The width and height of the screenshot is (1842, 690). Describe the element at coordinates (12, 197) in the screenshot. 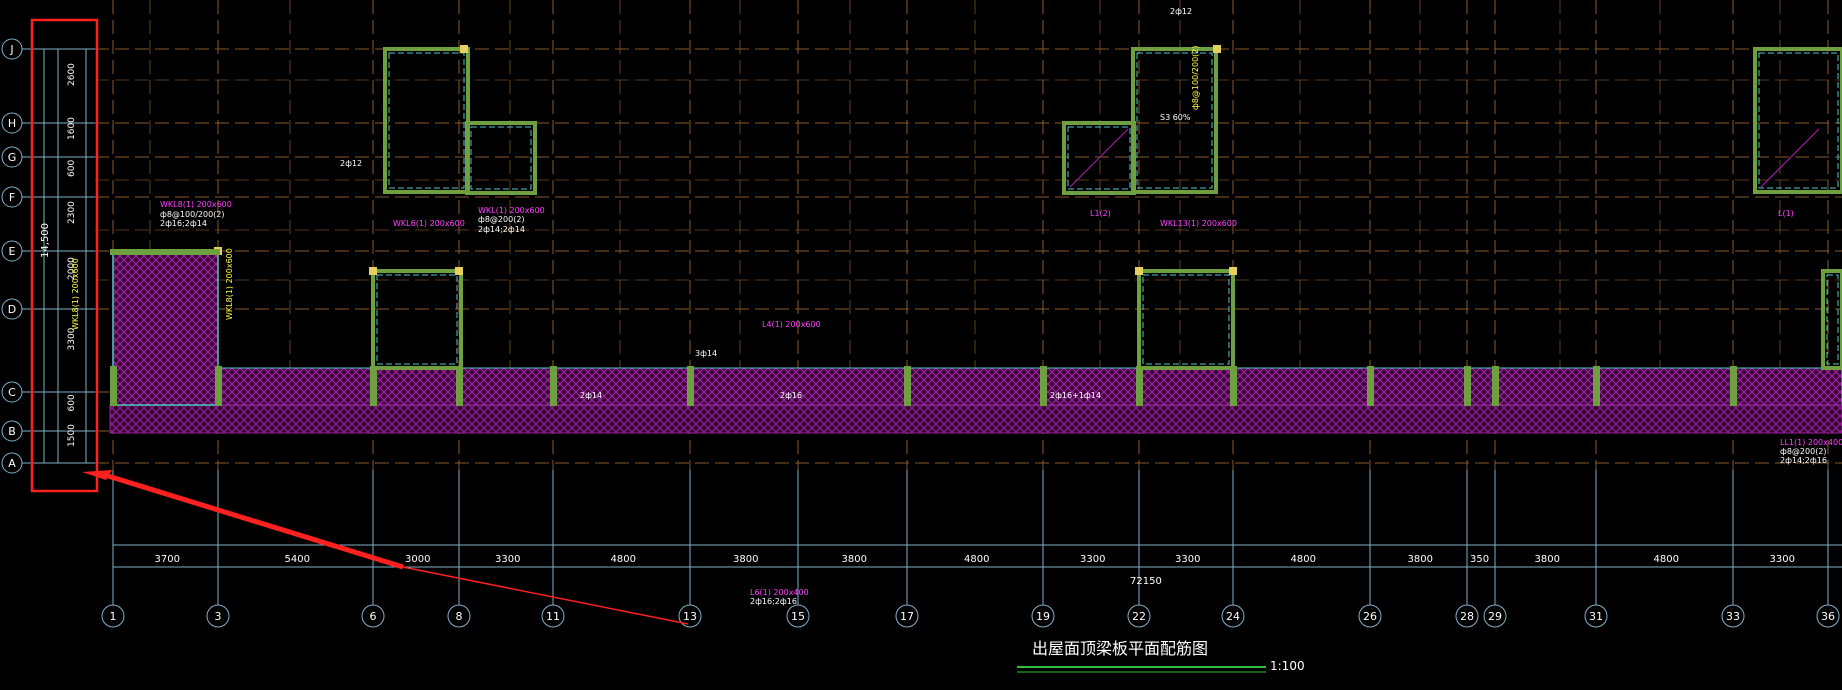

I see `row-axis-label: F` at that location.